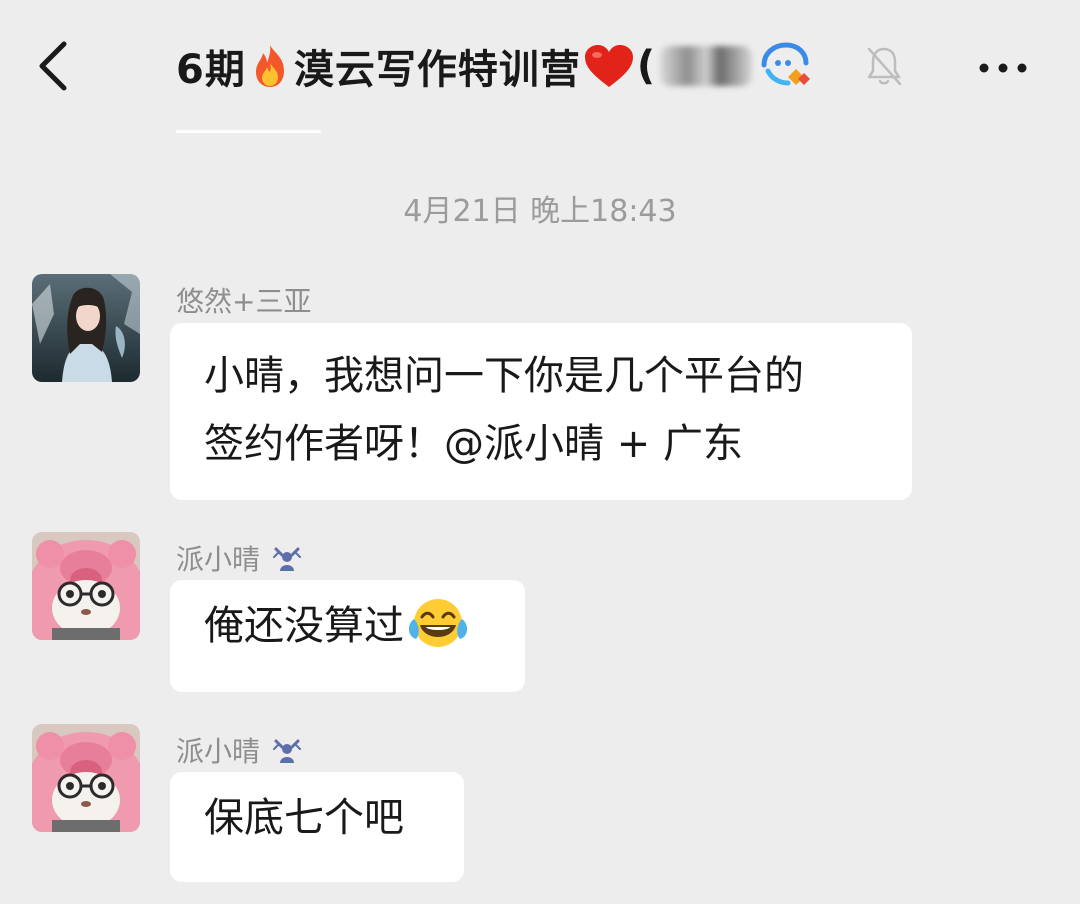 Image resolution: width=1080 pixels, height=904 pixels. I want to click on chat-header: 6期 漠云写作特训营 (, so click(540, 67).